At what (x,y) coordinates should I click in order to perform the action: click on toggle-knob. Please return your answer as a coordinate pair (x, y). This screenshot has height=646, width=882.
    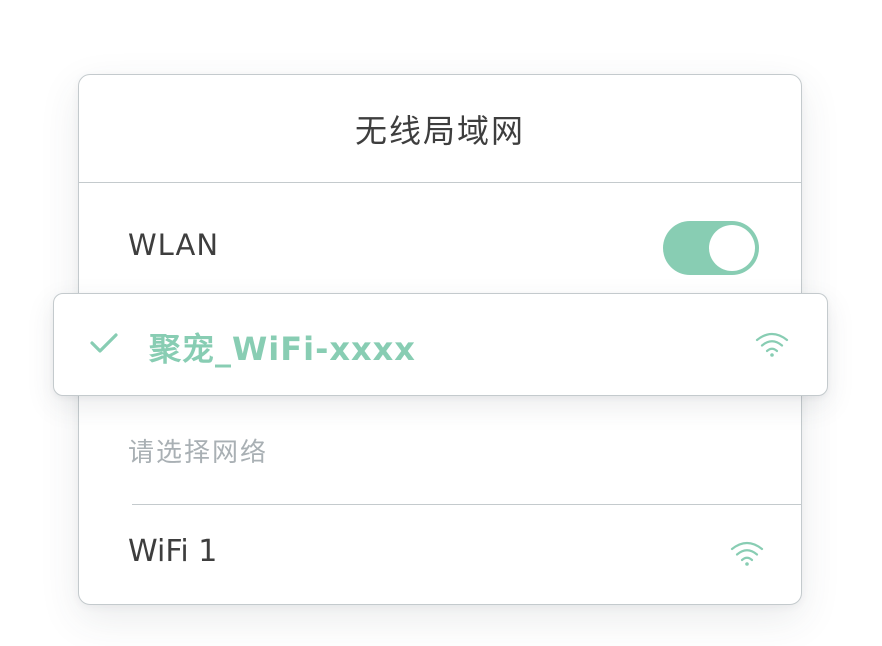
    Looking at the image, I should click on (732, 248).